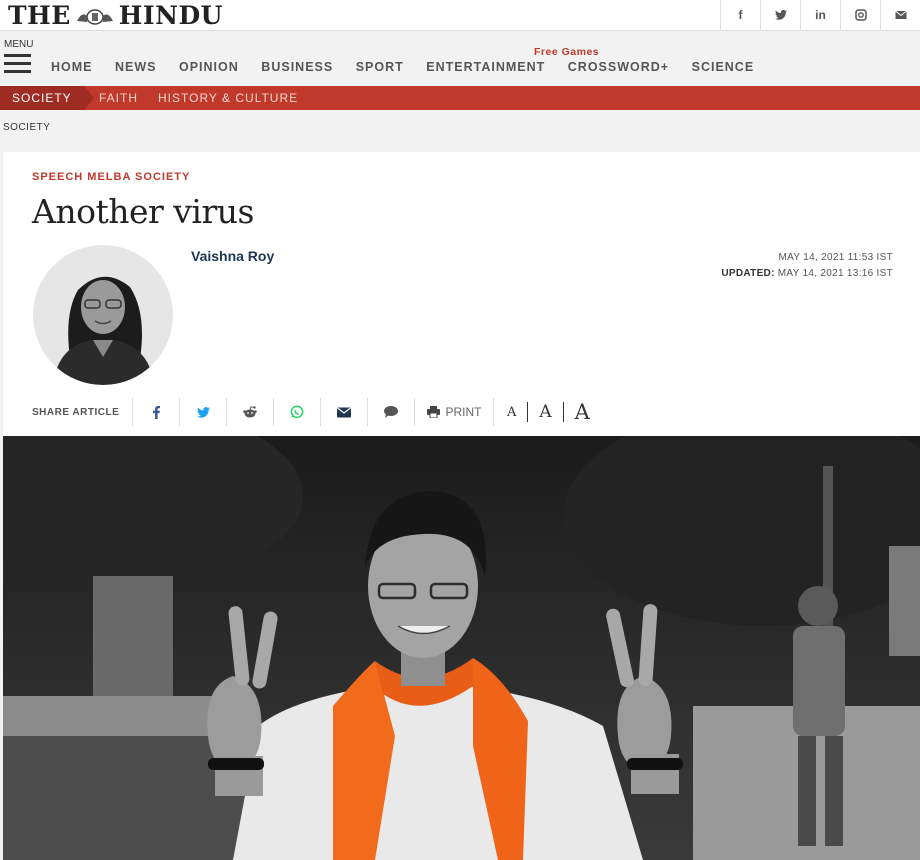 This screenshot has height=860, width=920. What do you see at coordinates (433, 412) in the screenshot?
I see `printer-icon` at bounding box center [433, 412].